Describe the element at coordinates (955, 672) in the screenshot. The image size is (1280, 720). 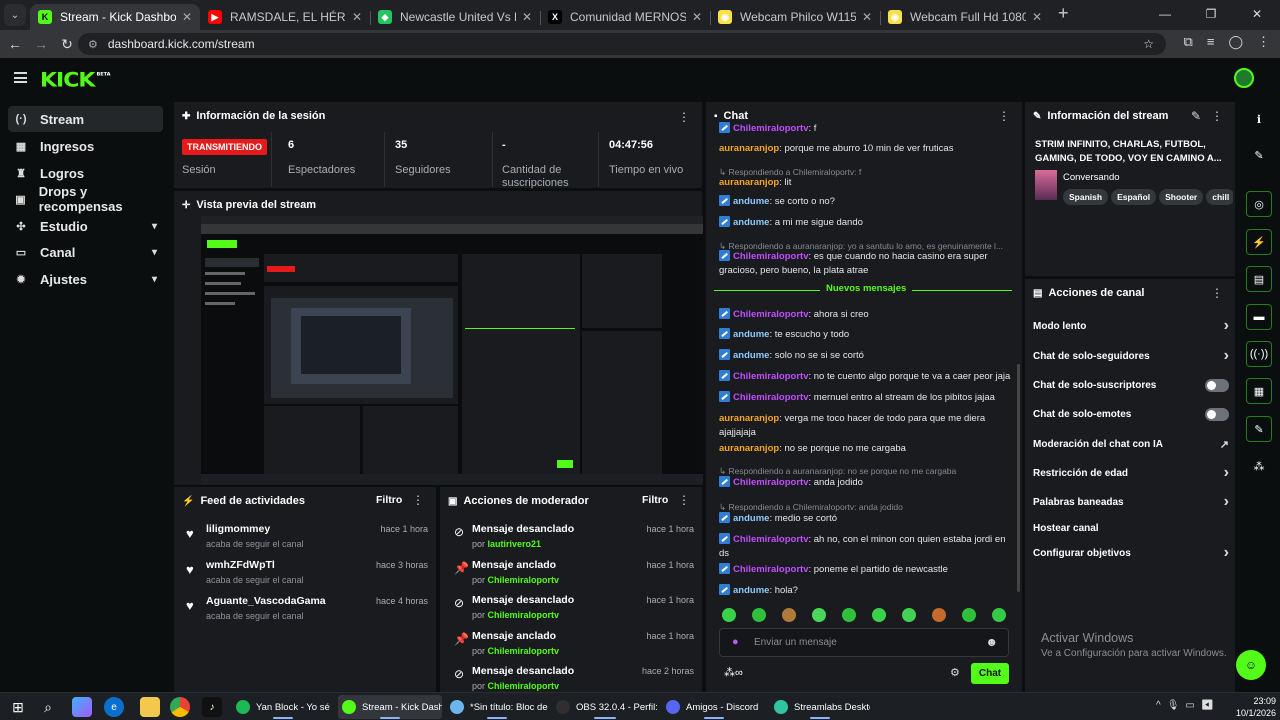
I see `chat-settings-icon: ⚙` at that location.